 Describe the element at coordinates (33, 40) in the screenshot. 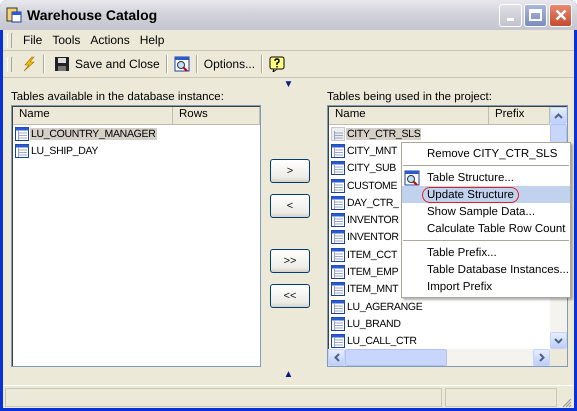

I see `menu-item: File` at that location.